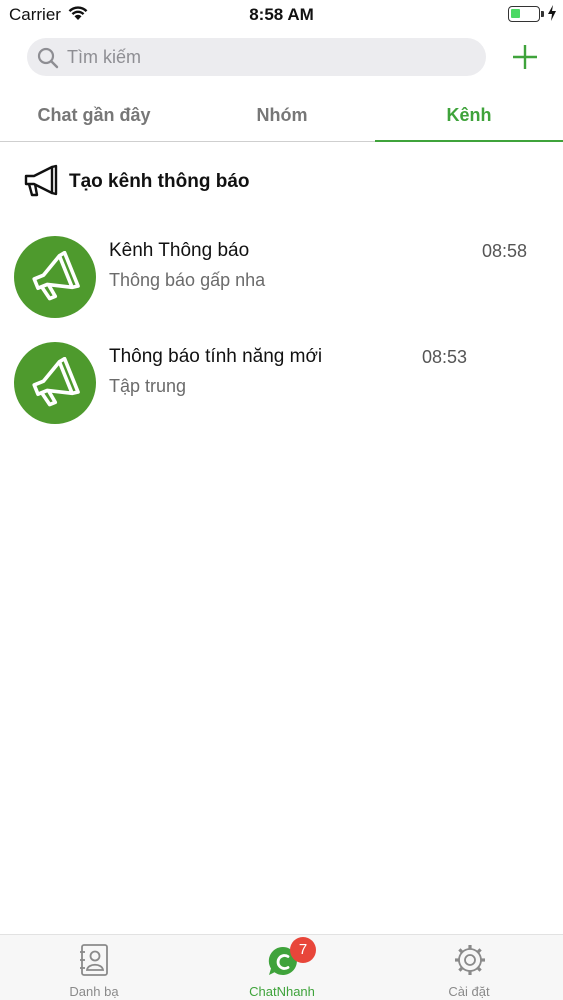 This screenshot has height=1000, width=563. What do you see at coordinates (48, 60) in the screenshot?
I see `search-icon` at bounding box center [48, 60].